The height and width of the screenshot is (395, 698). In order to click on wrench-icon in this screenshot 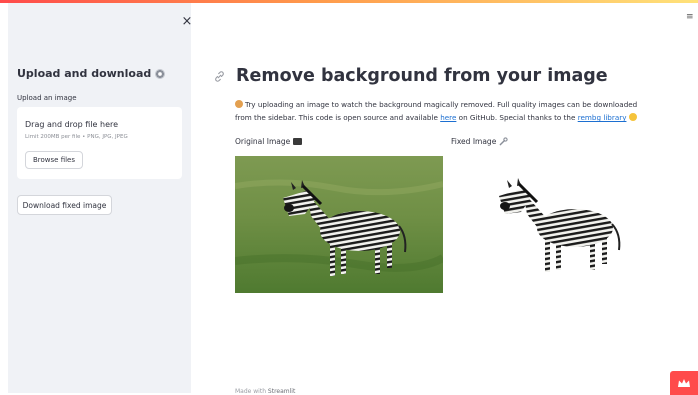, I will do `click(503, 141)`.